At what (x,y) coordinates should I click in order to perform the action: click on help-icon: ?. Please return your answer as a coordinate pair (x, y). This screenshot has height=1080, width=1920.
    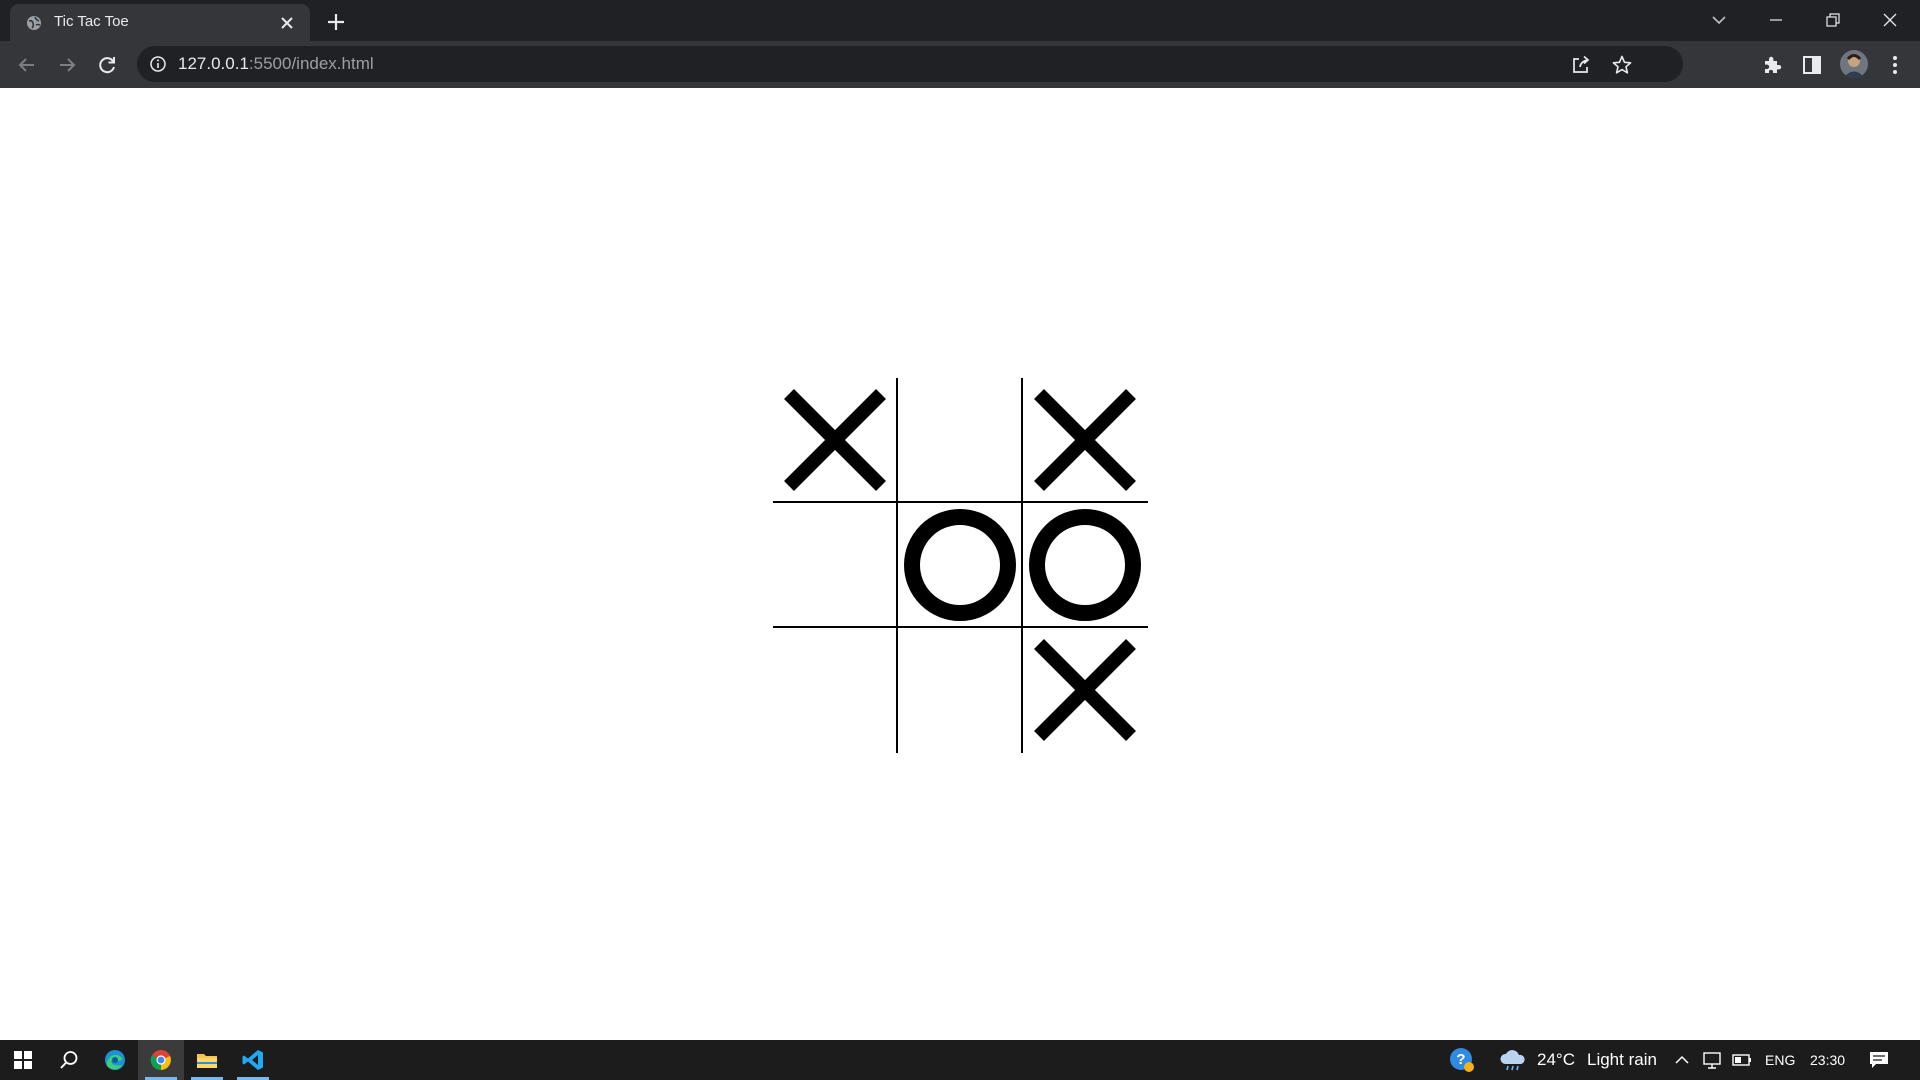
    Looking at the image, I should click on (1462, 1060).